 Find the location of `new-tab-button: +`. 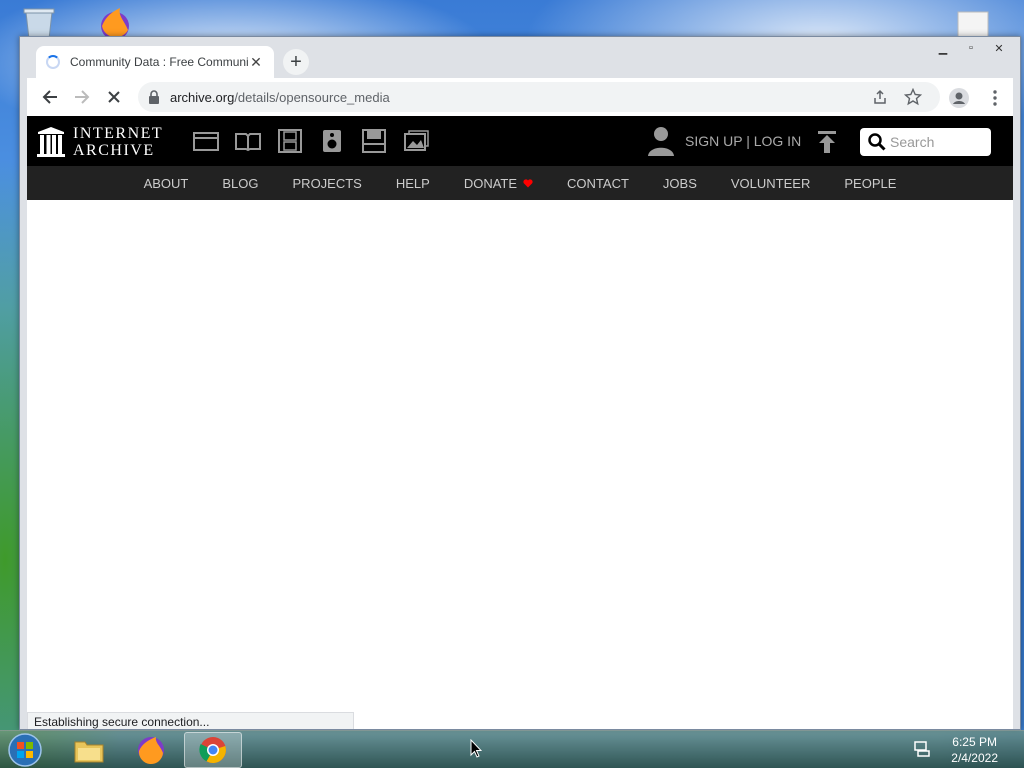

new-tab-button: + is located at coordinates (296, 62).